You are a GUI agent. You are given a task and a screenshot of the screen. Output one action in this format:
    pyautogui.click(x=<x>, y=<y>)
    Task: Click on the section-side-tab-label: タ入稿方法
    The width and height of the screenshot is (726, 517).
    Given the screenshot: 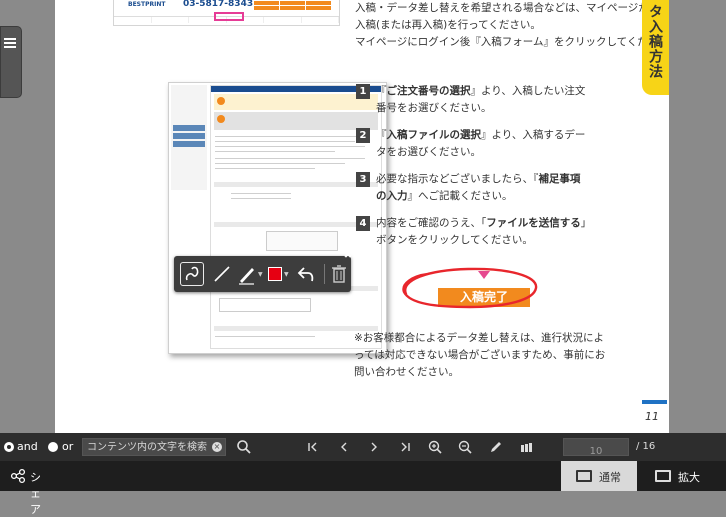 What is the action you would take?
    pyautogui.click(x=655, y=41)
    